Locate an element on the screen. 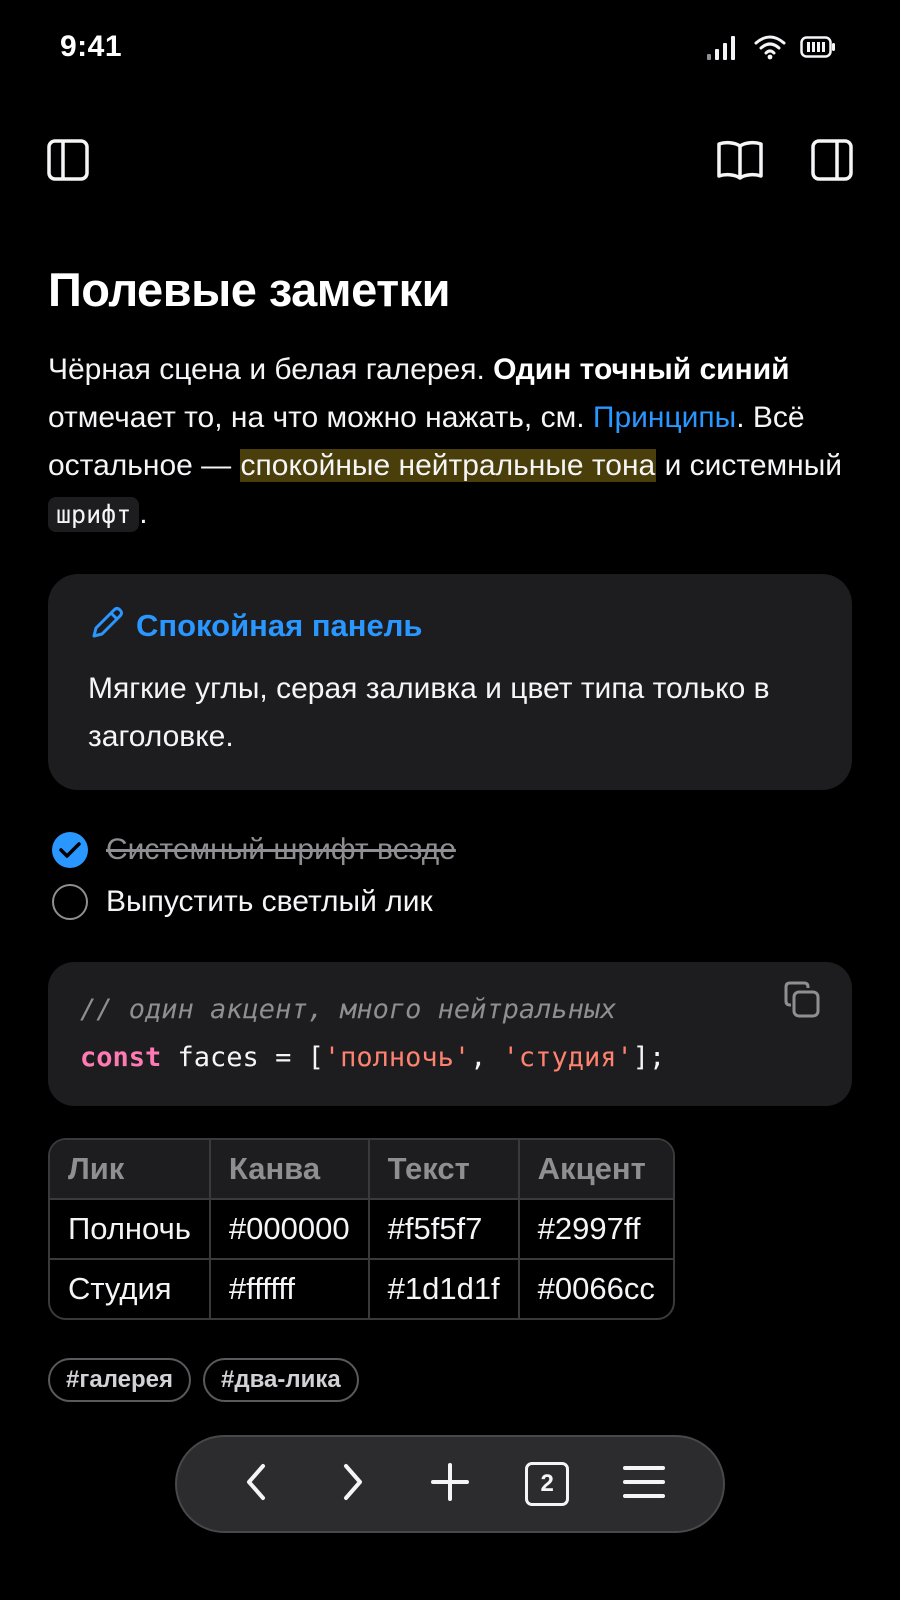  bottom-toolbar: 2 is located at coordinates (450, 1484).